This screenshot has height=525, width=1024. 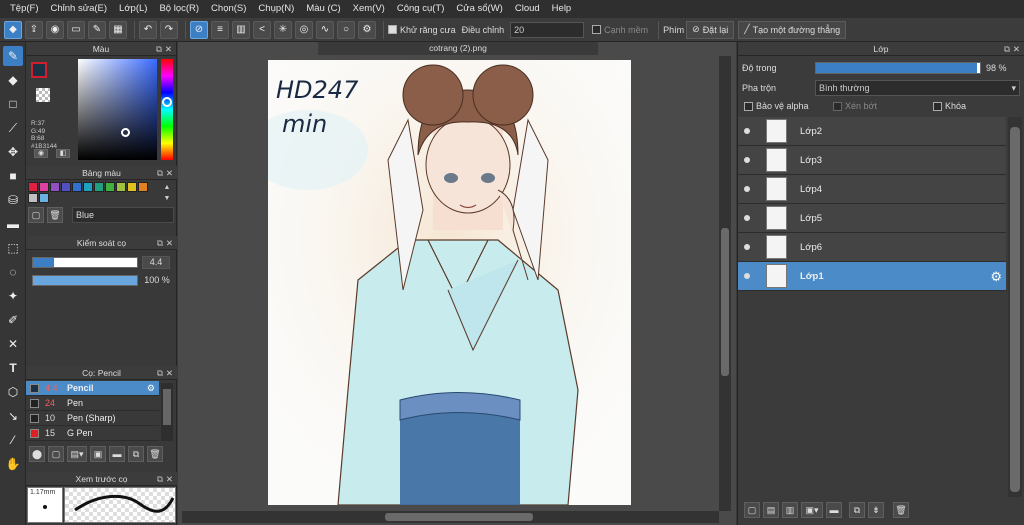 I want to click on layer-row: Lớp2, so click(x=872, y=131).